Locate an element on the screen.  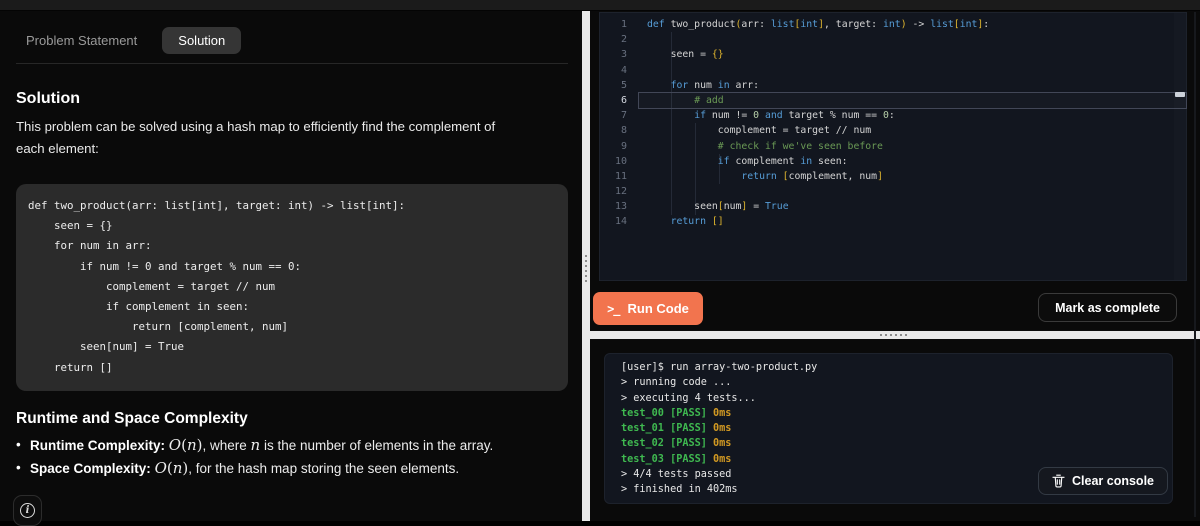
code-line-6: 6 # add is located at coordinates (893, 100).